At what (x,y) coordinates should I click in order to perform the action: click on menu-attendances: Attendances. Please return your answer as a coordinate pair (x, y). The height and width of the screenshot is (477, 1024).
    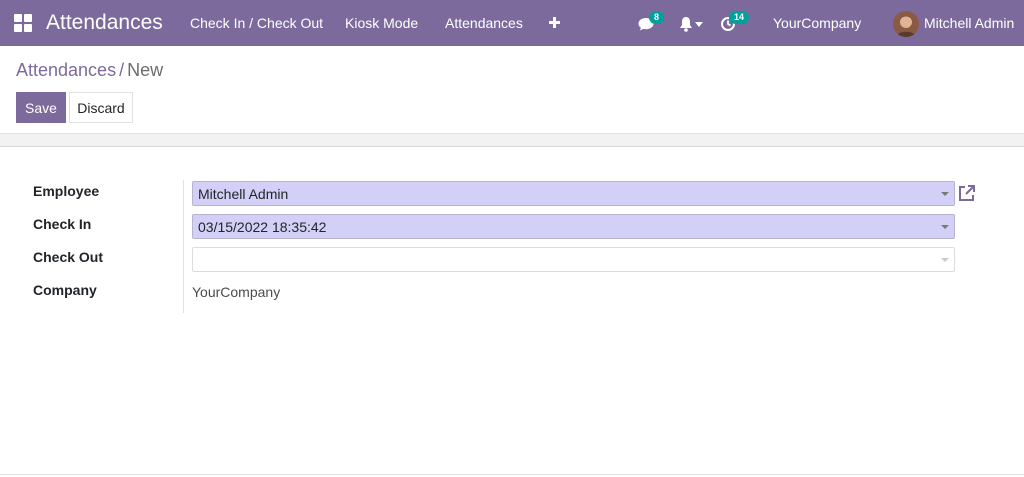
    Looking at the image, I should click on (484, 23).